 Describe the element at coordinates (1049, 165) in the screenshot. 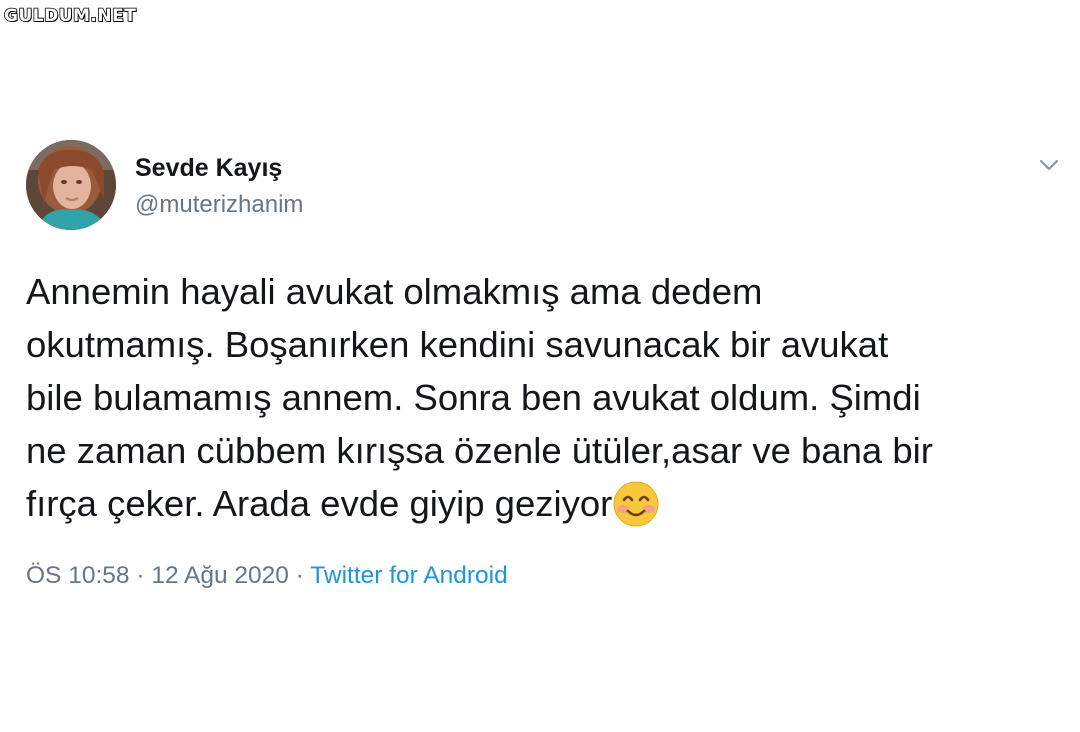

I see `chevron-down-icon` at that location.